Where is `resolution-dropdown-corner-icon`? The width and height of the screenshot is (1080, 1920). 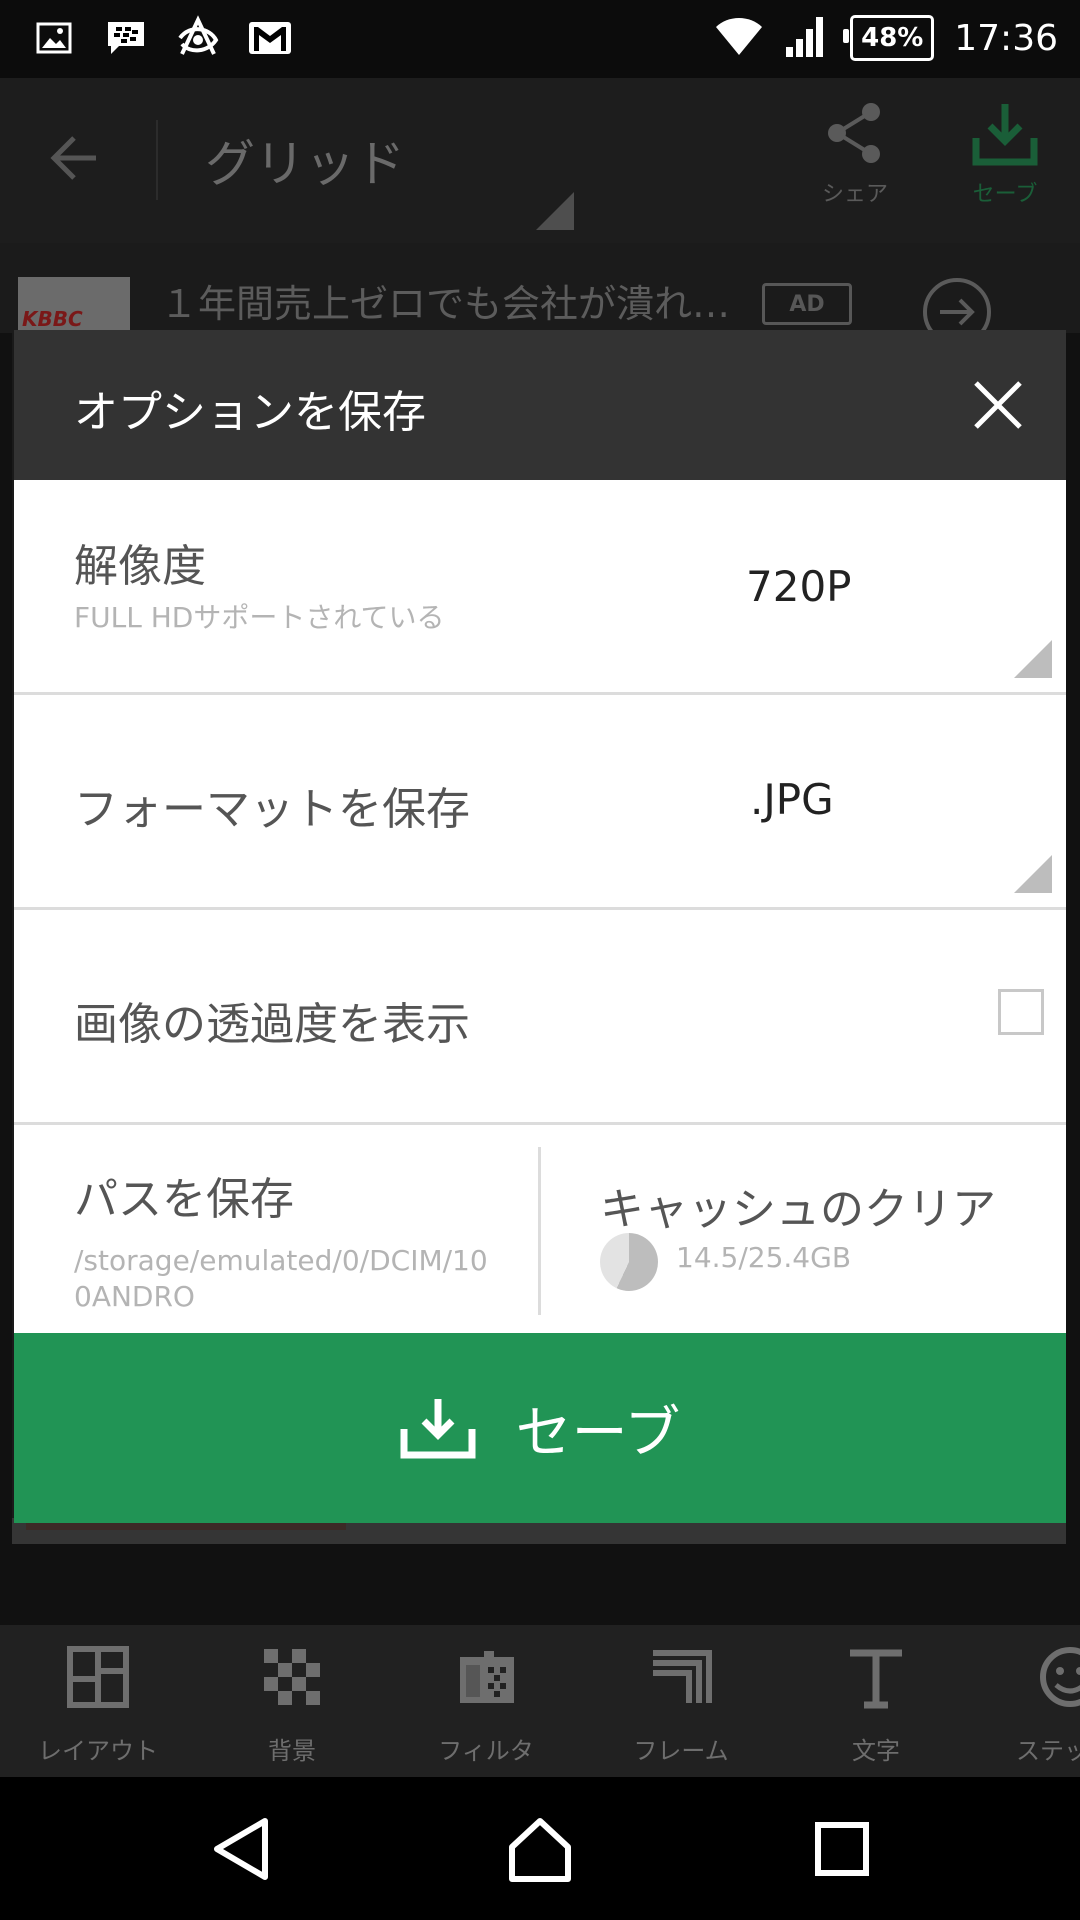
resolution-dropdown-corner-icon is located at coordinates (1033, 659).